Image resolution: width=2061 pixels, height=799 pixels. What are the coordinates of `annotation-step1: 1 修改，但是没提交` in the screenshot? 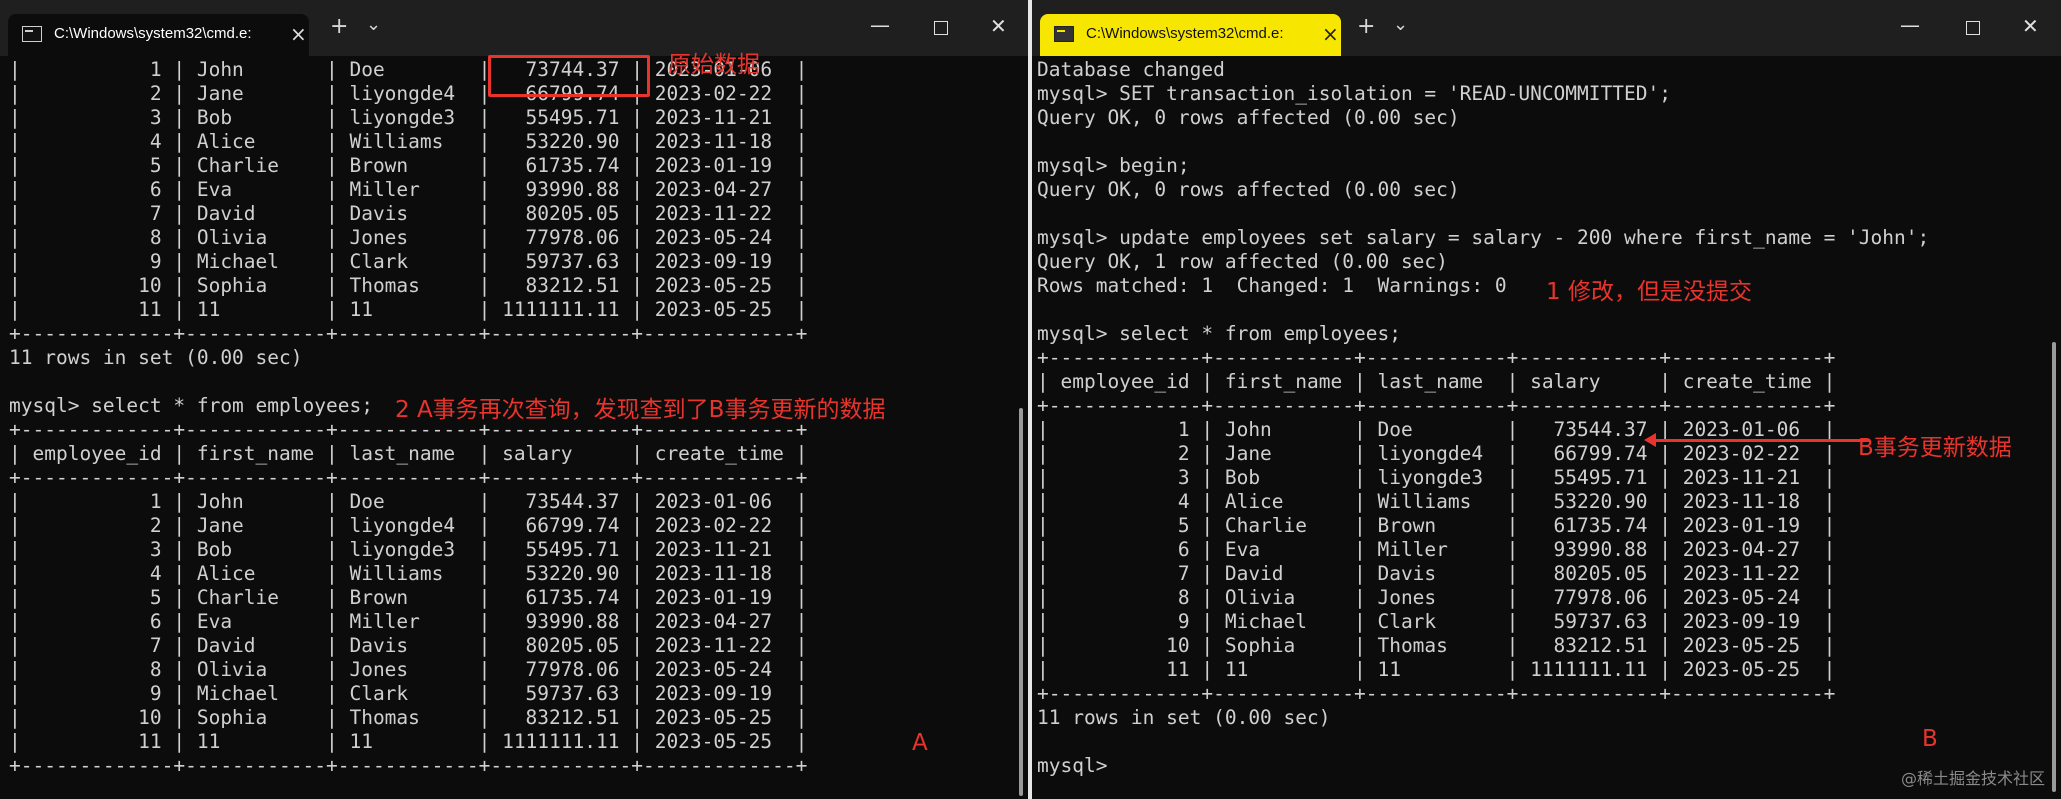 It's located at (1649, 292).